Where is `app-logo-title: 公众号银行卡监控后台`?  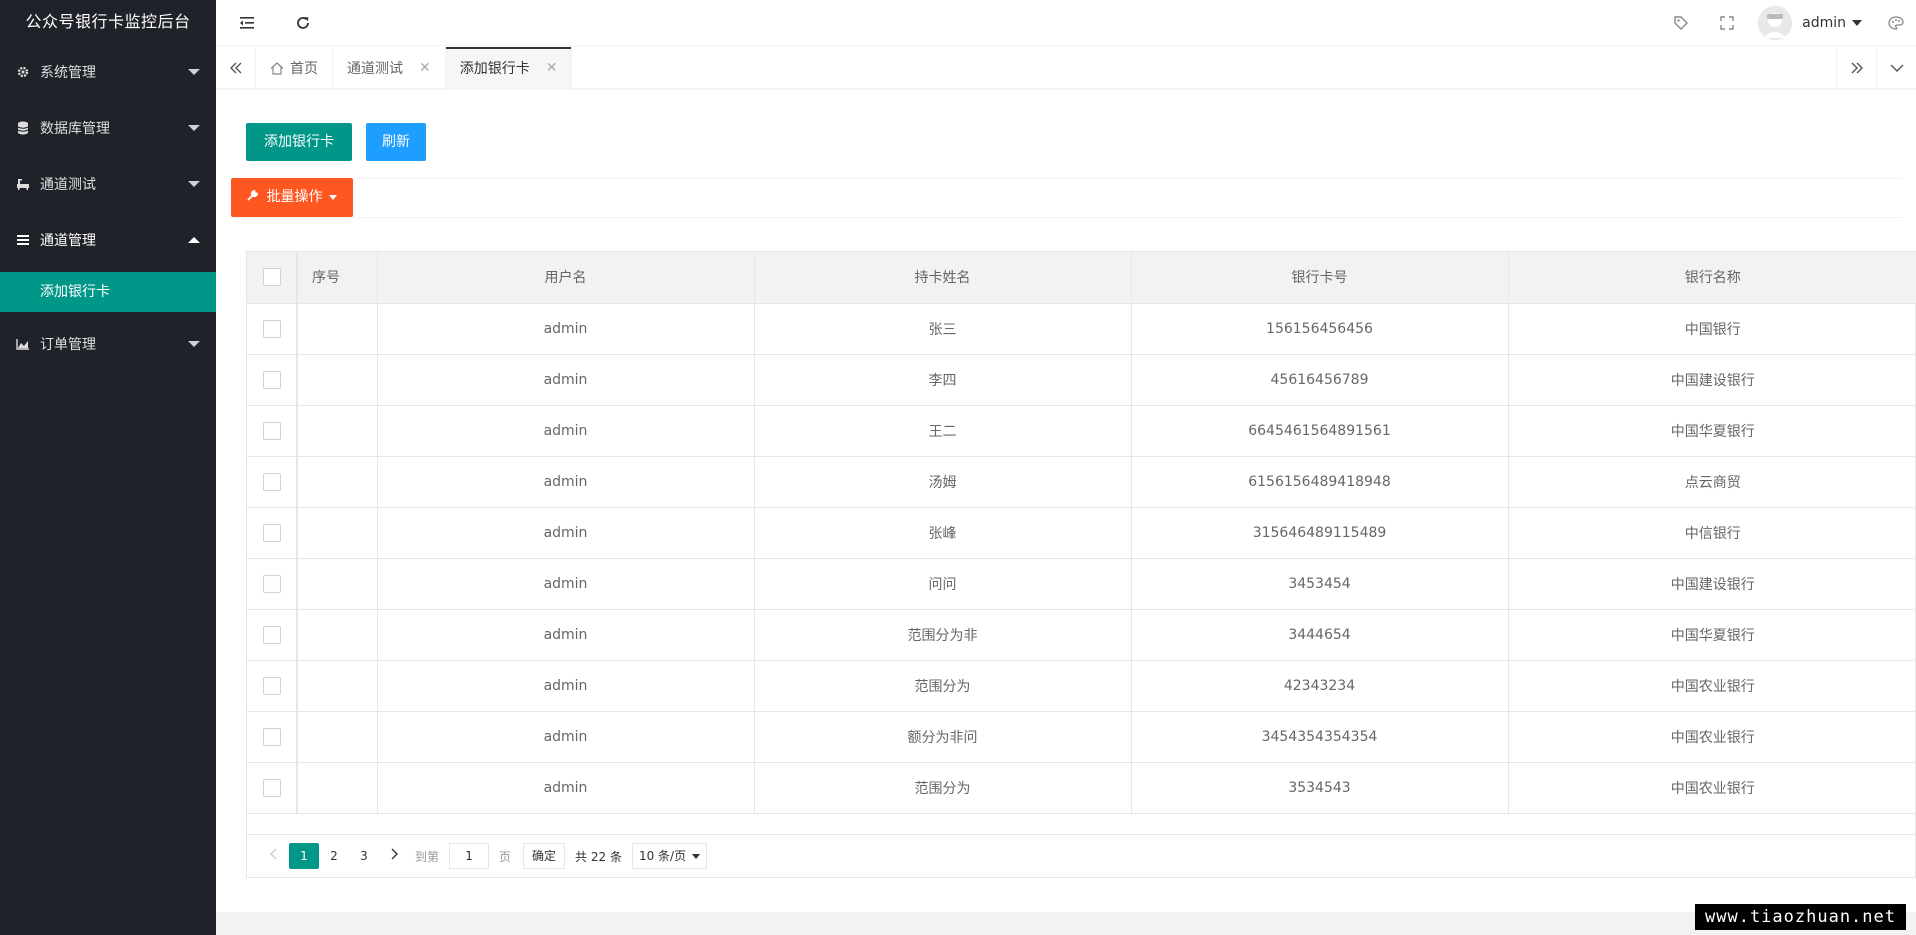
app-logo-title: 公众号银行卡监控后台 is located at coordinates (108, 22).